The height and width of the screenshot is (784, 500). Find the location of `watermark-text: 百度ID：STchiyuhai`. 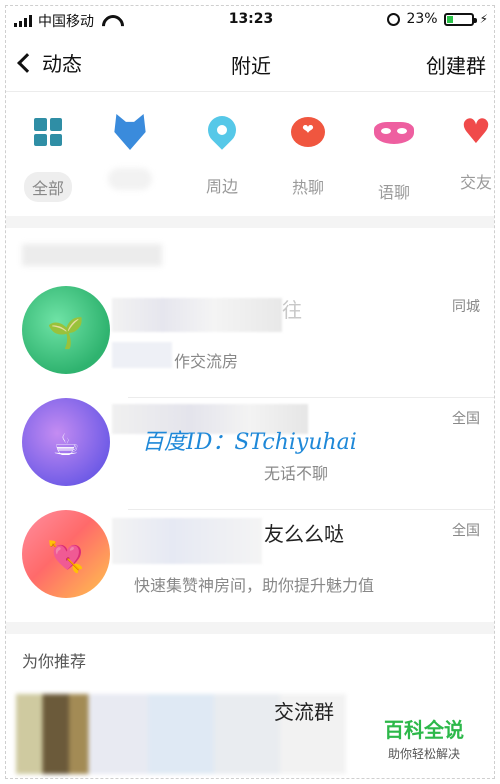

watermark-text: 百度ID：STchiyuhai is located at coordinates (249, 442).